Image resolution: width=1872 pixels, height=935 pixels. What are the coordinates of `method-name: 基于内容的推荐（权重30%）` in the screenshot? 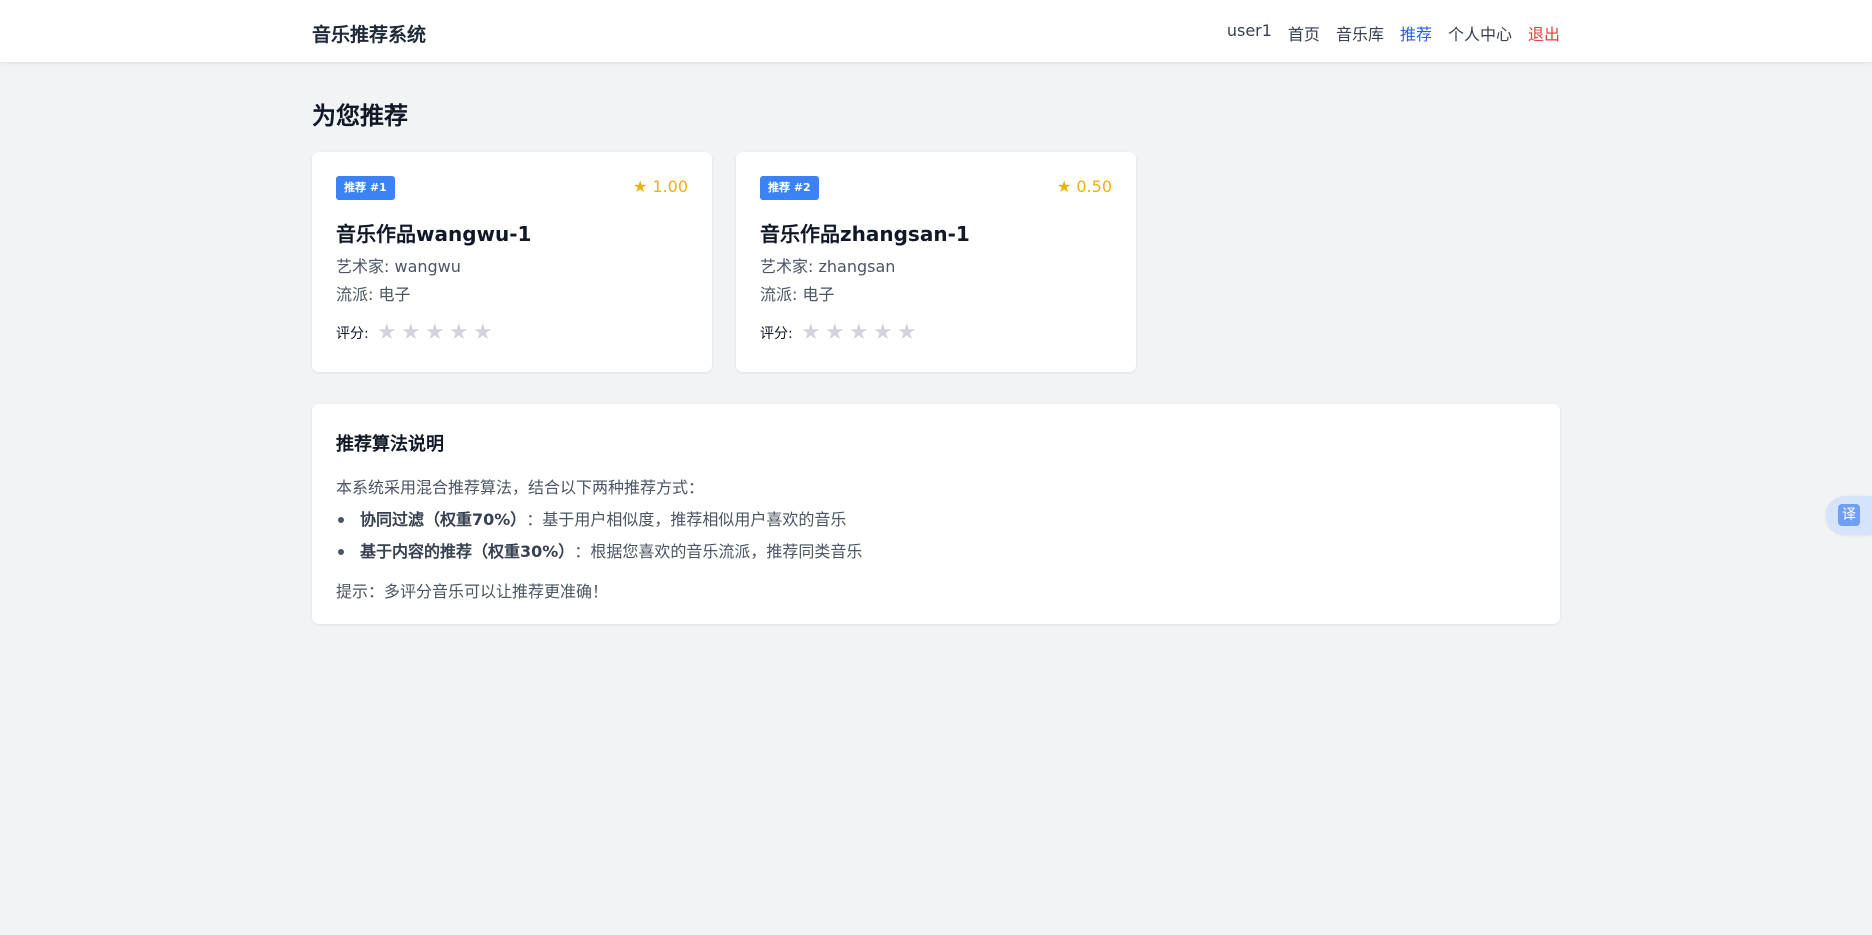 It's located at (467, 551).